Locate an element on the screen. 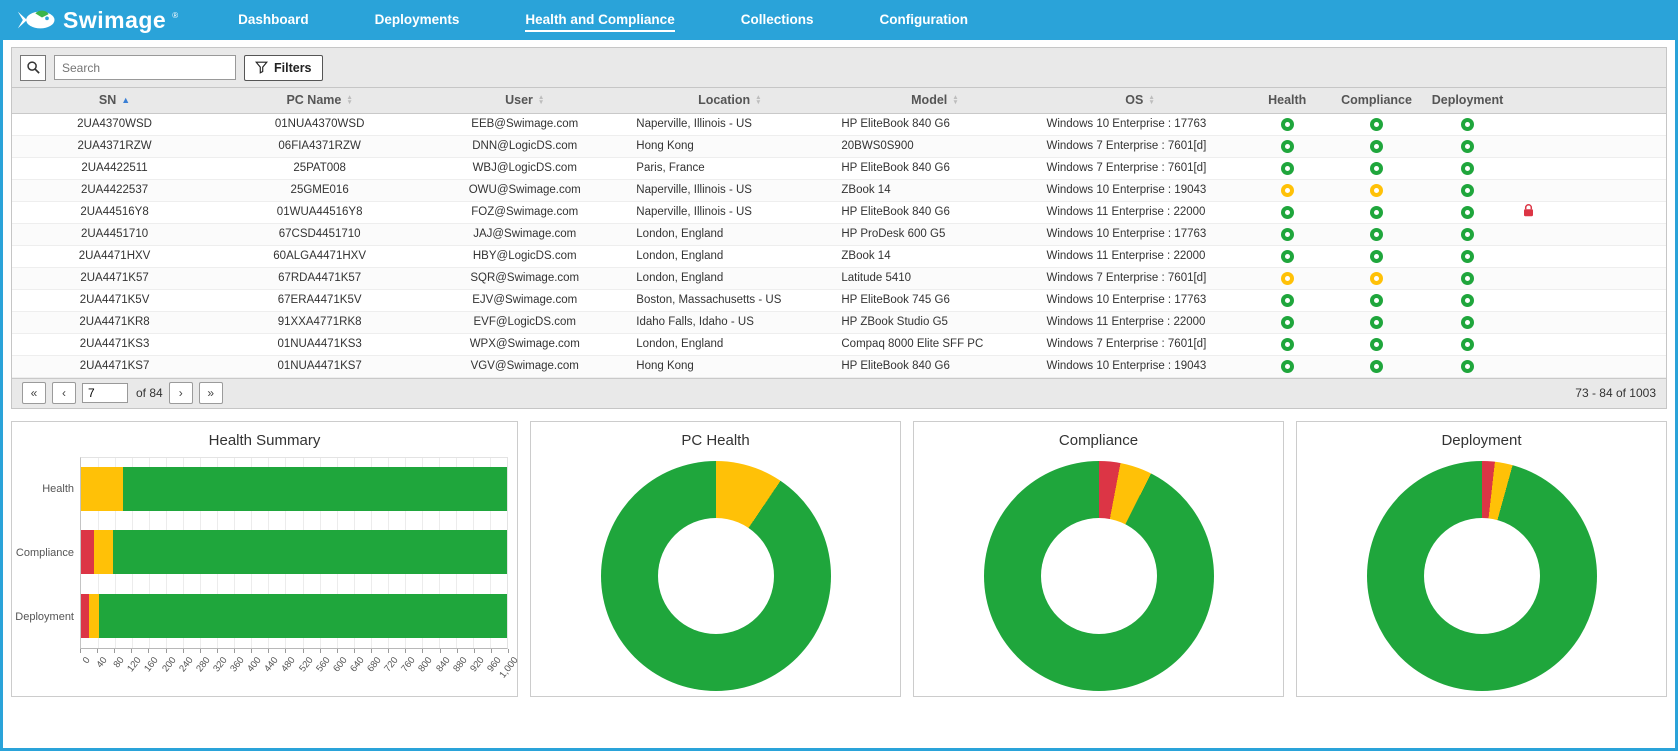 This screenshot has width=1678, height=751. search-input is located at coordinates (145, 67).